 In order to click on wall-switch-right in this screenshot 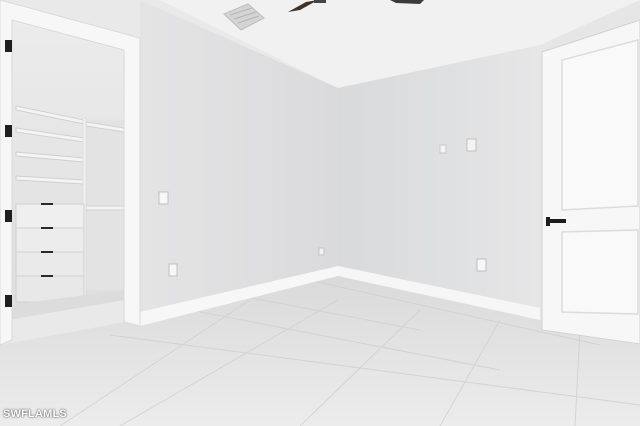, I will do `click(471, 145)`.